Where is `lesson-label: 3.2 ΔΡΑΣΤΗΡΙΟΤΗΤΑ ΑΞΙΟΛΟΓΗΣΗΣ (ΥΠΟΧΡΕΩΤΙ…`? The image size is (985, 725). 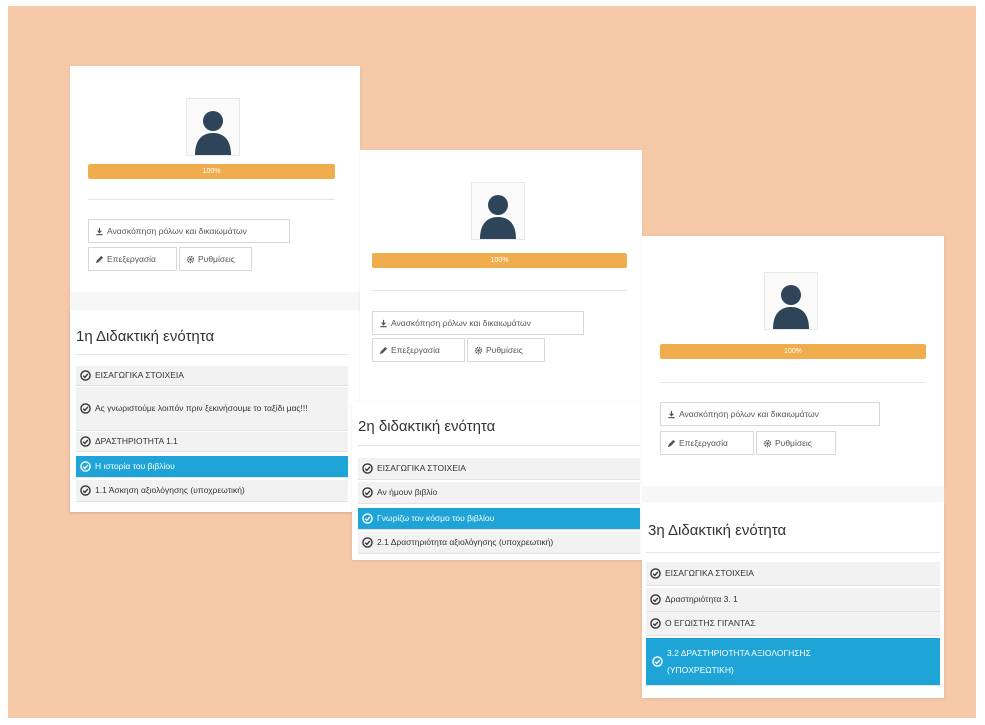
lesson-label: 3.2 ΔΡΑΣΤΗΡΙΟΤΗΤΑ ΑΞΙΟΛΟΓΗΣΗΣ (ΥΠΟΧΡΕΩΤΙ… is located at coordinates (739, 661).